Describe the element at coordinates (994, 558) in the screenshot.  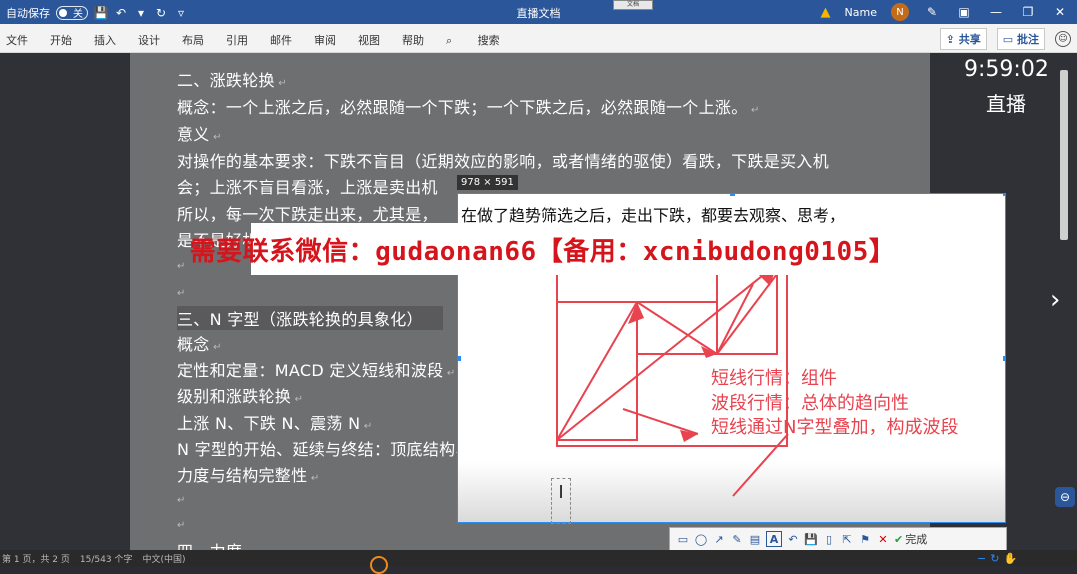
I see `rotate-icon: ↻` at that location.